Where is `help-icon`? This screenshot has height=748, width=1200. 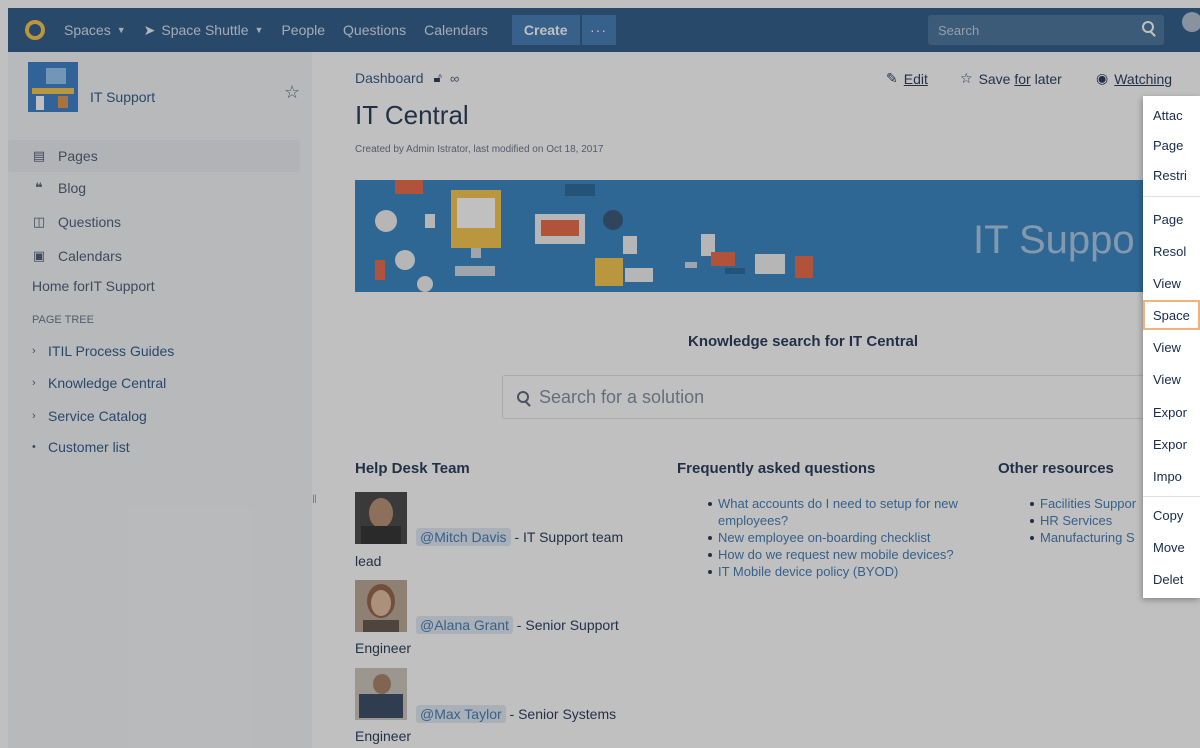 help-icon is located at coordinates (1191, 22).